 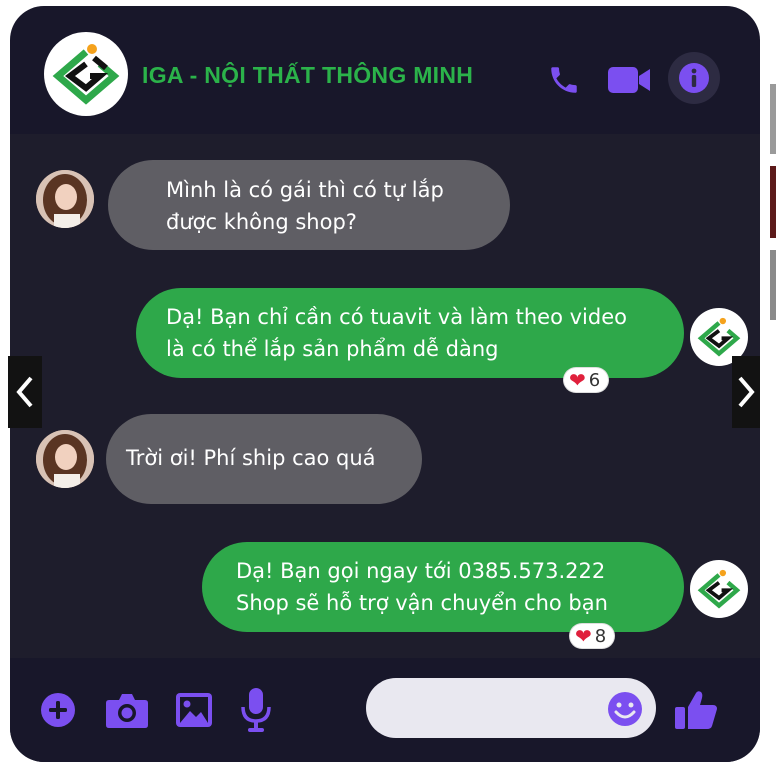 I want to click on reaction-count: 6, so click(x=594, y=380).